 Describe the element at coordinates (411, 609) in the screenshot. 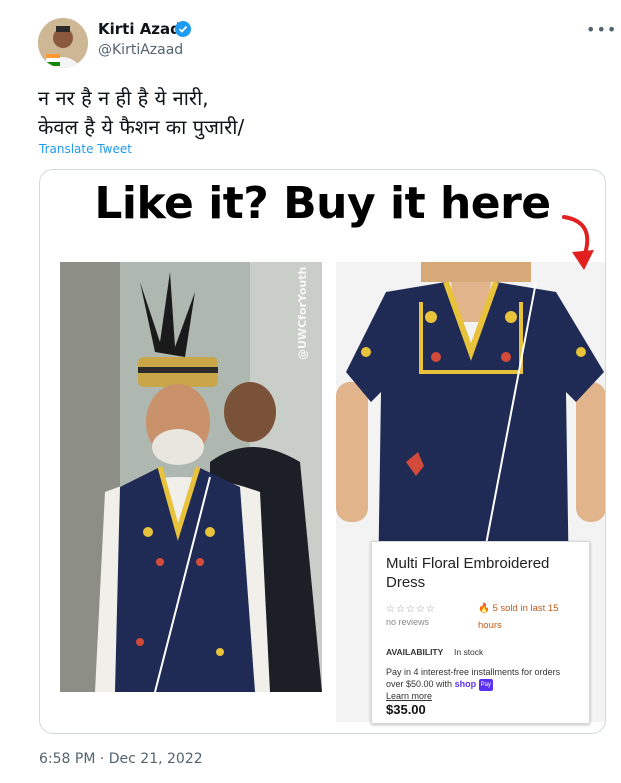

I see `rating-stars-icon: ☆☆☆☆☆` at that location.